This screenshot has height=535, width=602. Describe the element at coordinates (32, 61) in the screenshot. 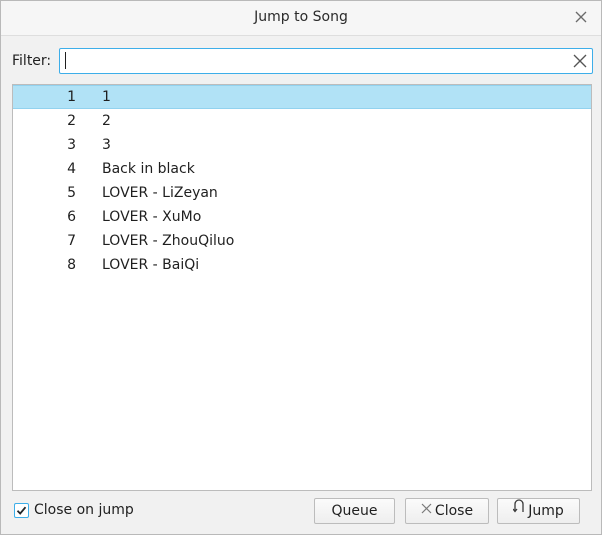

I see `filter-label: Filter:` at that location.